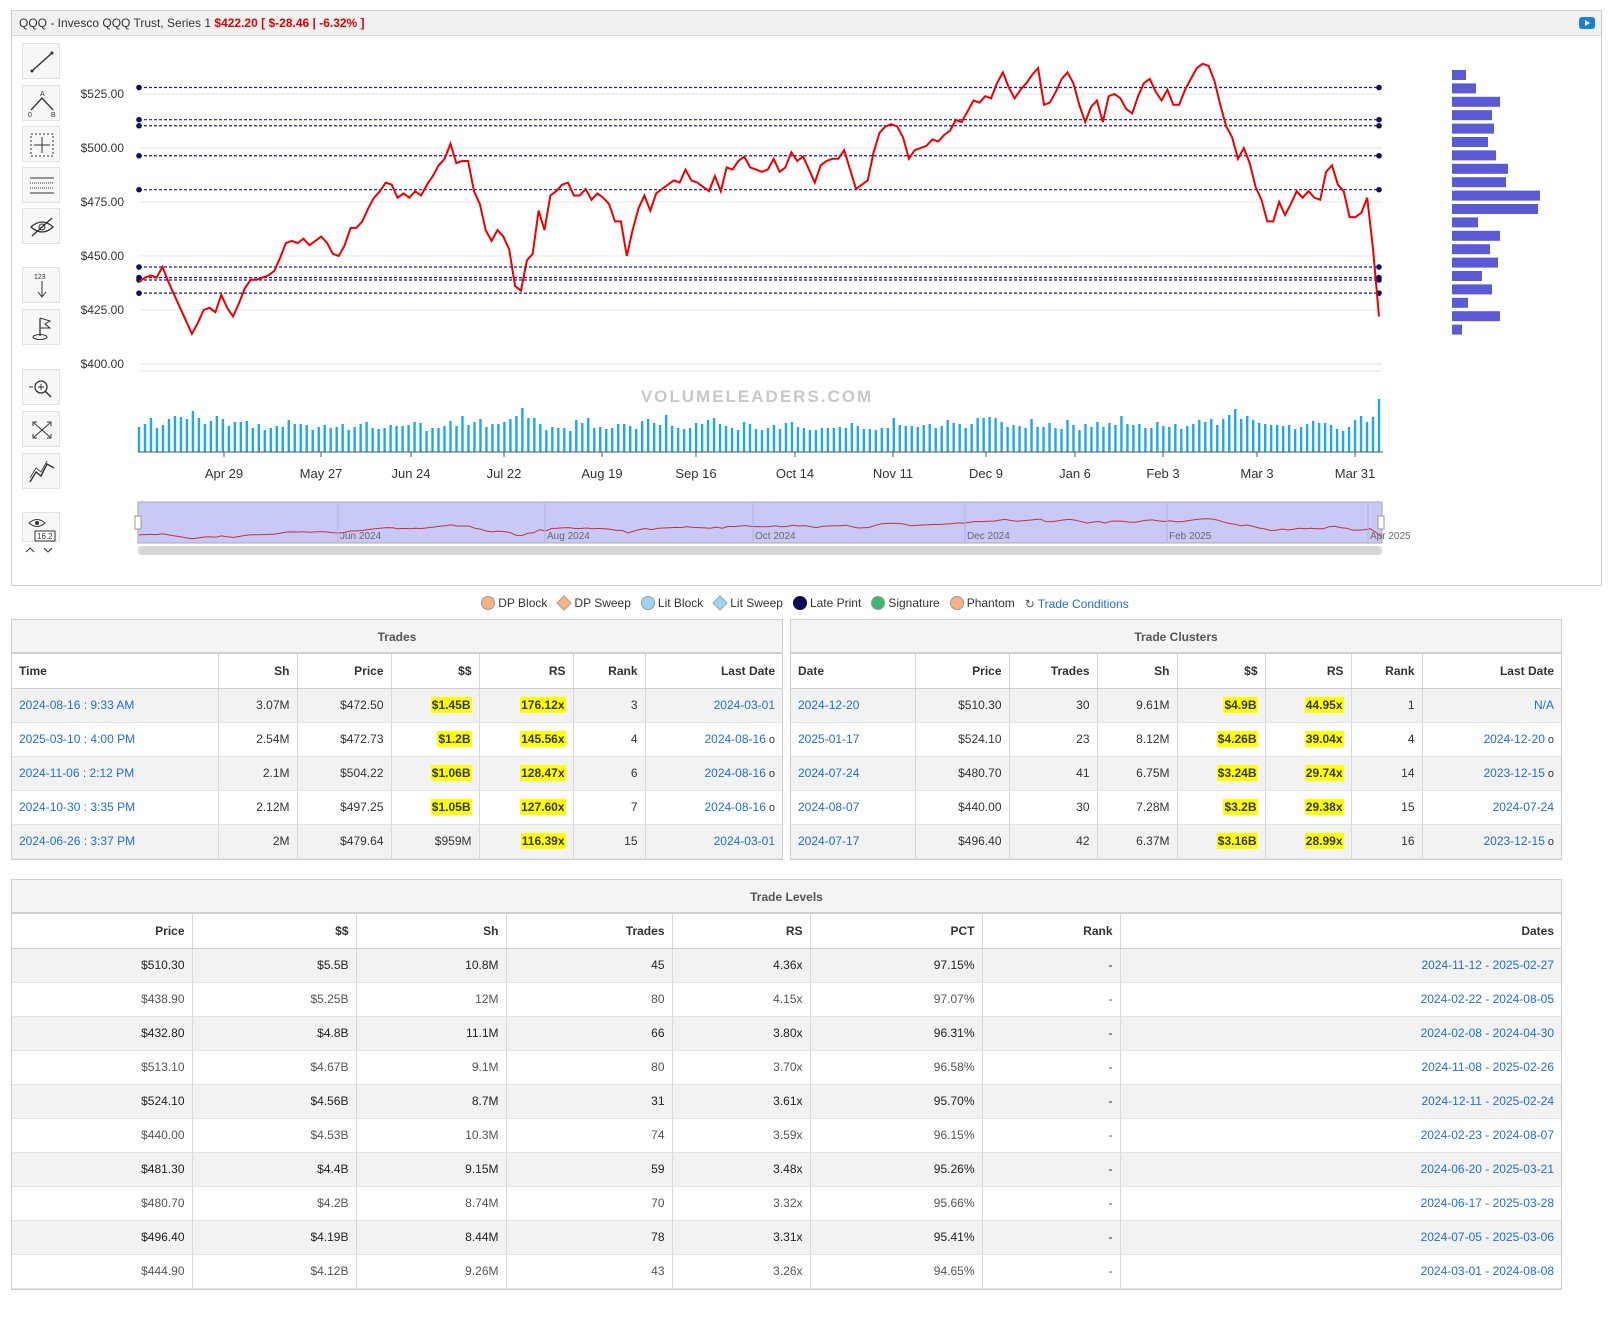  I want to click on last-date-link: 2024-07-24, so click(1491, 807).